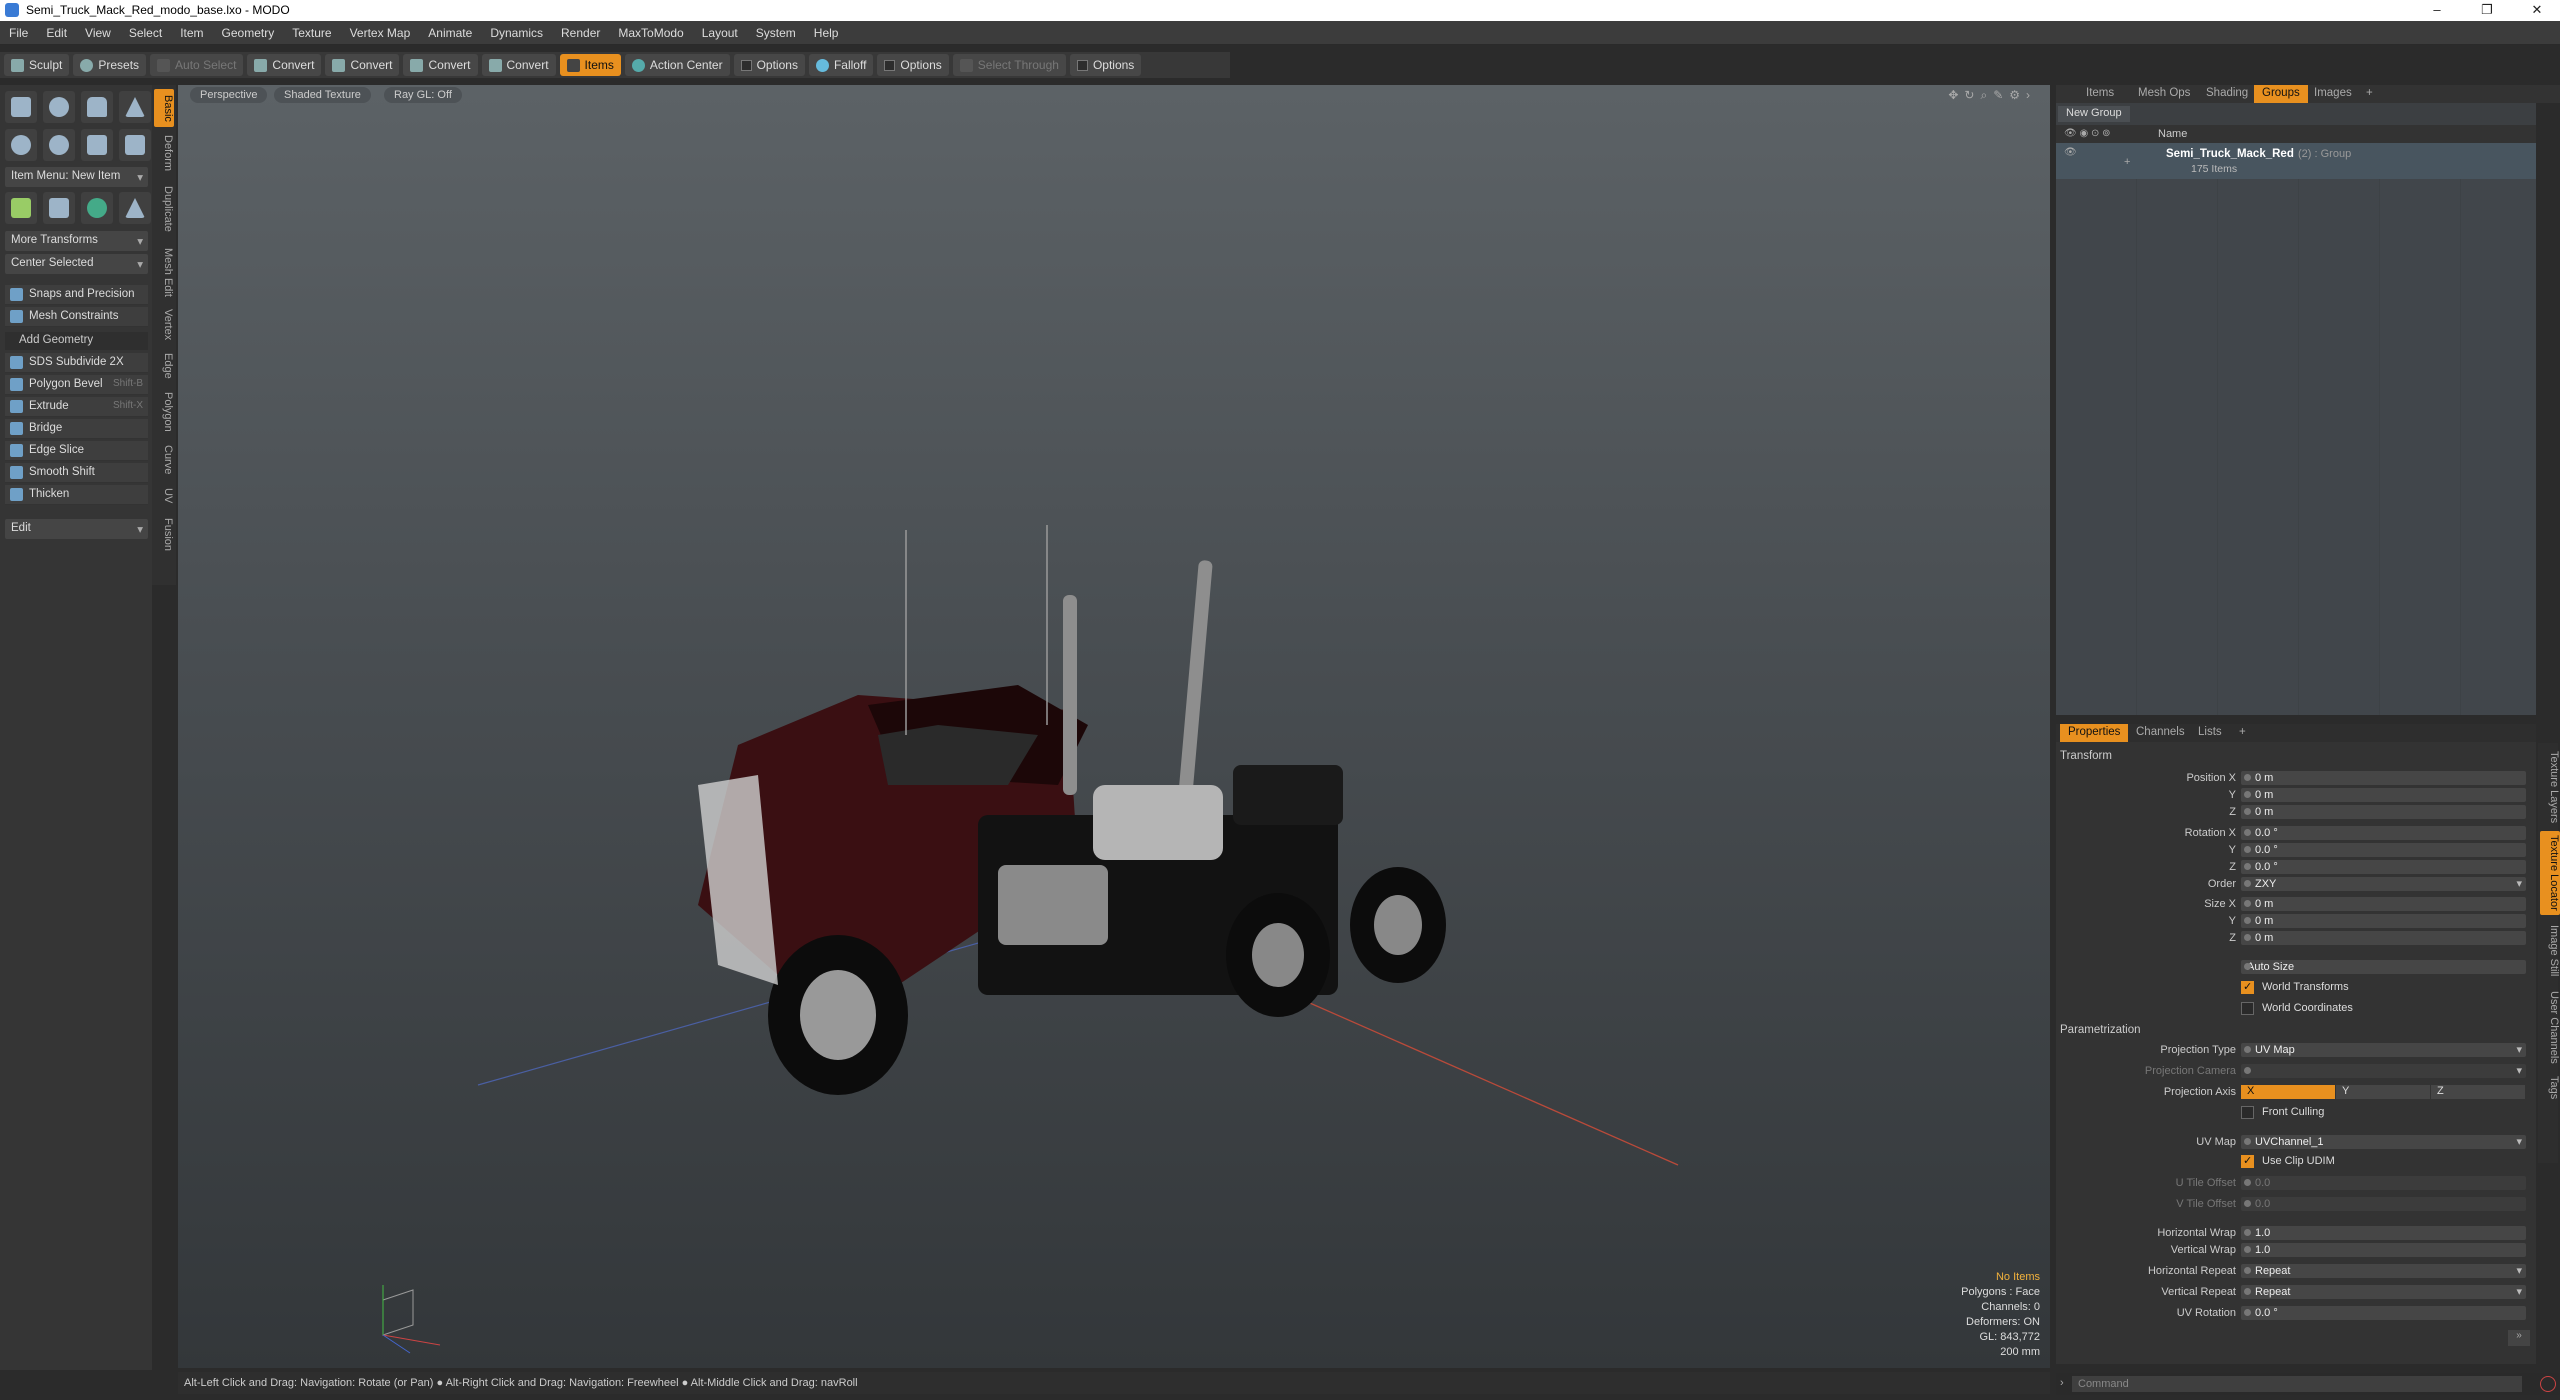 The width and height of the screenshot is (2560, 1400). What do you see at coordinates (677, 65) in the screenshot?
I see `action-center-button: Action Center` at bounding box center [677, 65].